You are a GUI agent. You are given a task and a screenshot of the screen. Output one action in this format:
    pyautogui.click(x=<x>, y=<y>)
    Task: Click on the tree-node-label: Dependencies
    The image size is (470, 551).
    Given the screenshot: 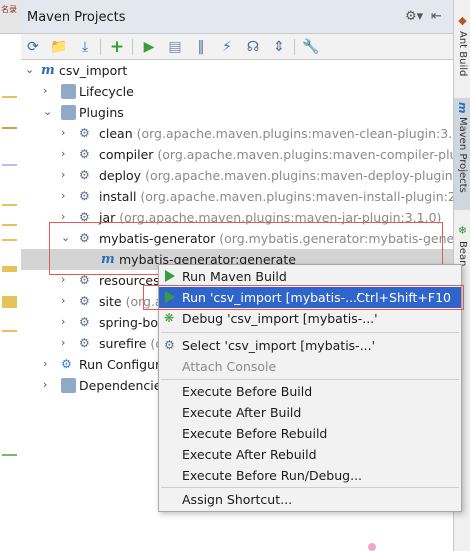 What is the action you would take?
    pyautogui.click(x=123, y=385)
    